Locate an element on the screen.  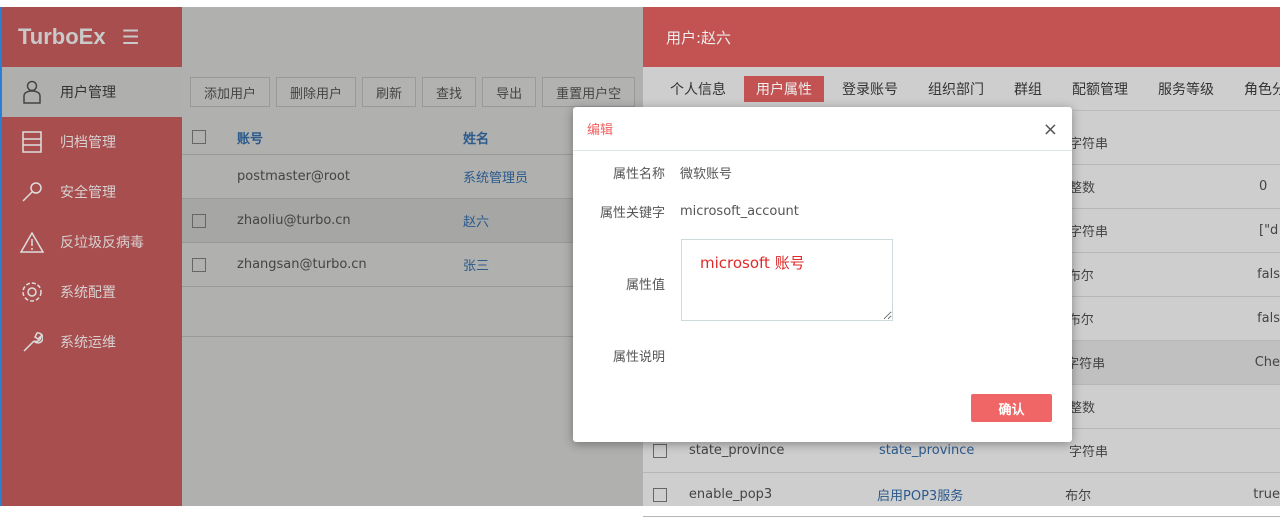
field-label: 属性值 is located at coordinates (645, 285).